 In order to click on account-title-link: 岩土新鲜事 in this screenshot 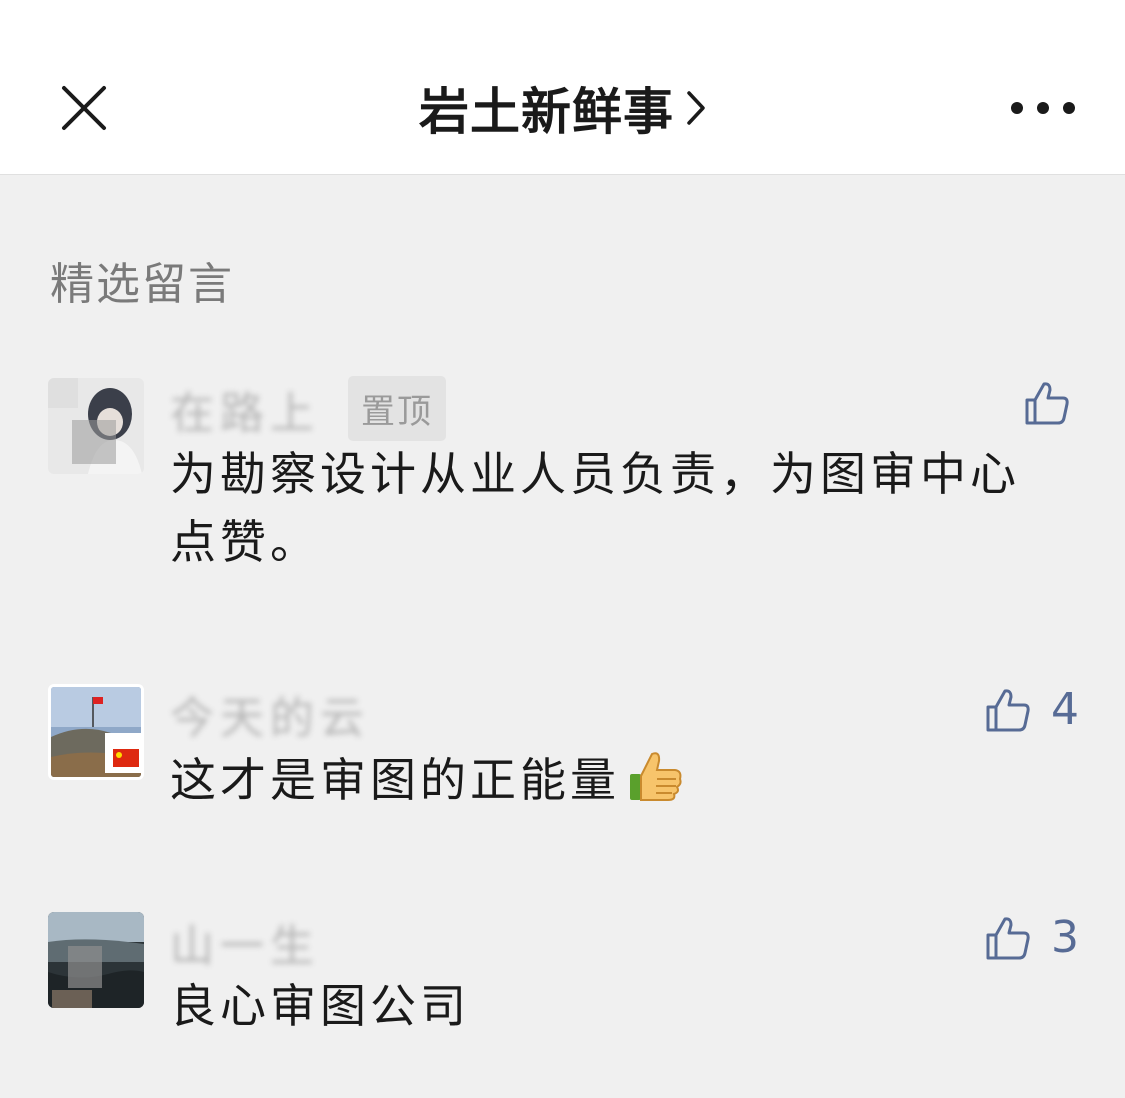, I will do `click(562, 108)`.